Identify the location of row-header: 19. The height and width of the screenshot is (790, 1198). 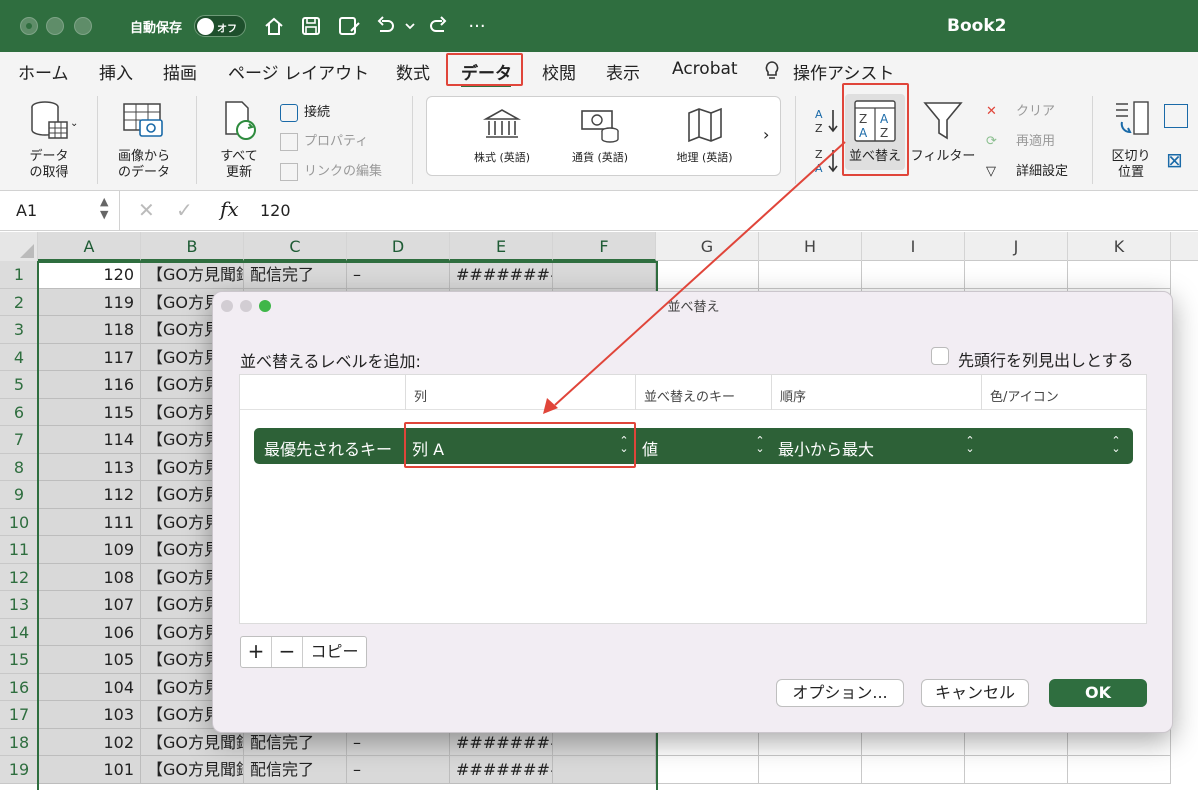
(19, 770).